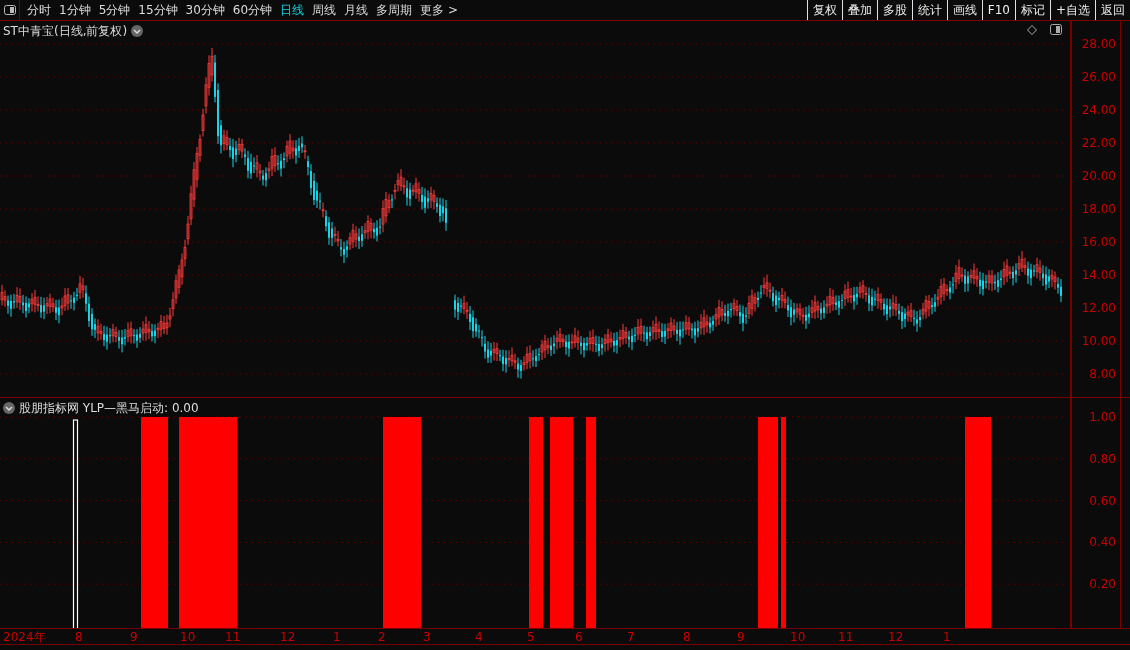  What do you see at coordinates (1098, 308) in the screenshot?
I see `axis-label: 12.00` at bounding box center [1098, 308].